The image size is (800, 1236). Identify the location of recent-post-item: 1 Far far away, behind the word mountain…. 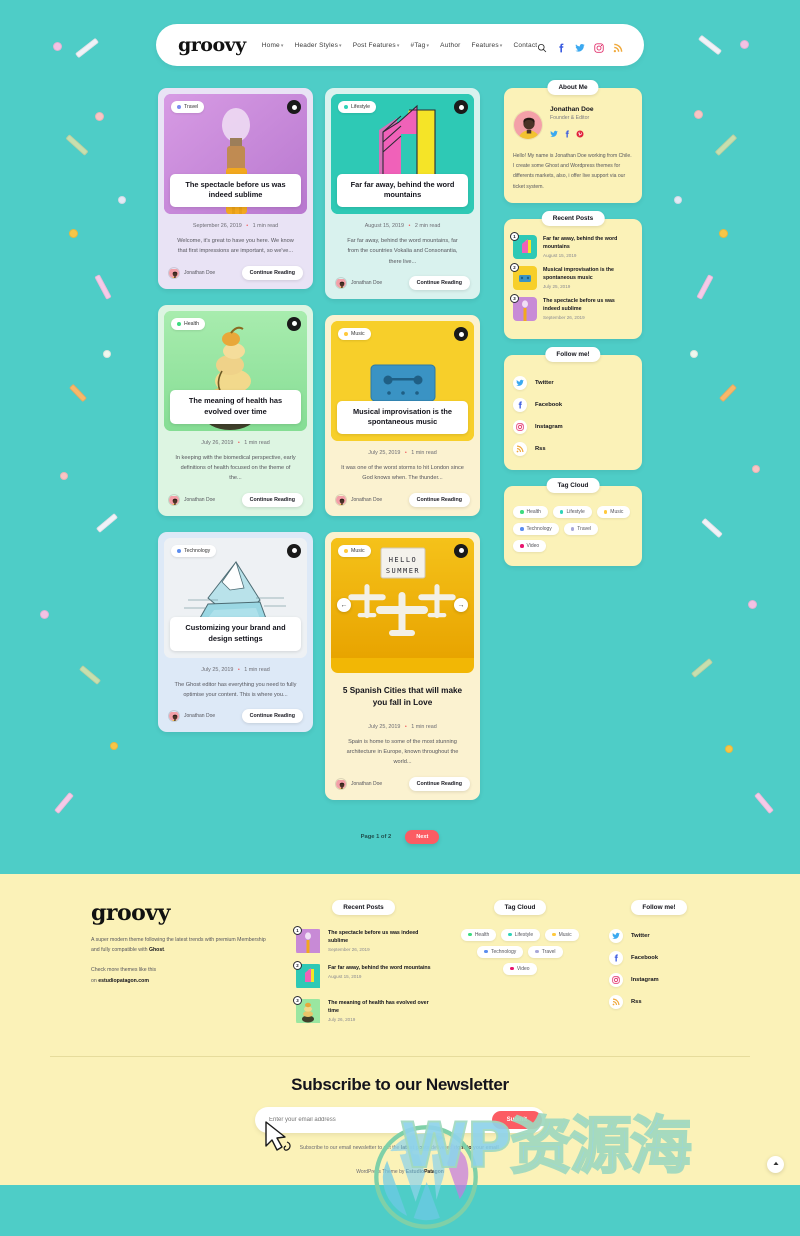
(571, 245).